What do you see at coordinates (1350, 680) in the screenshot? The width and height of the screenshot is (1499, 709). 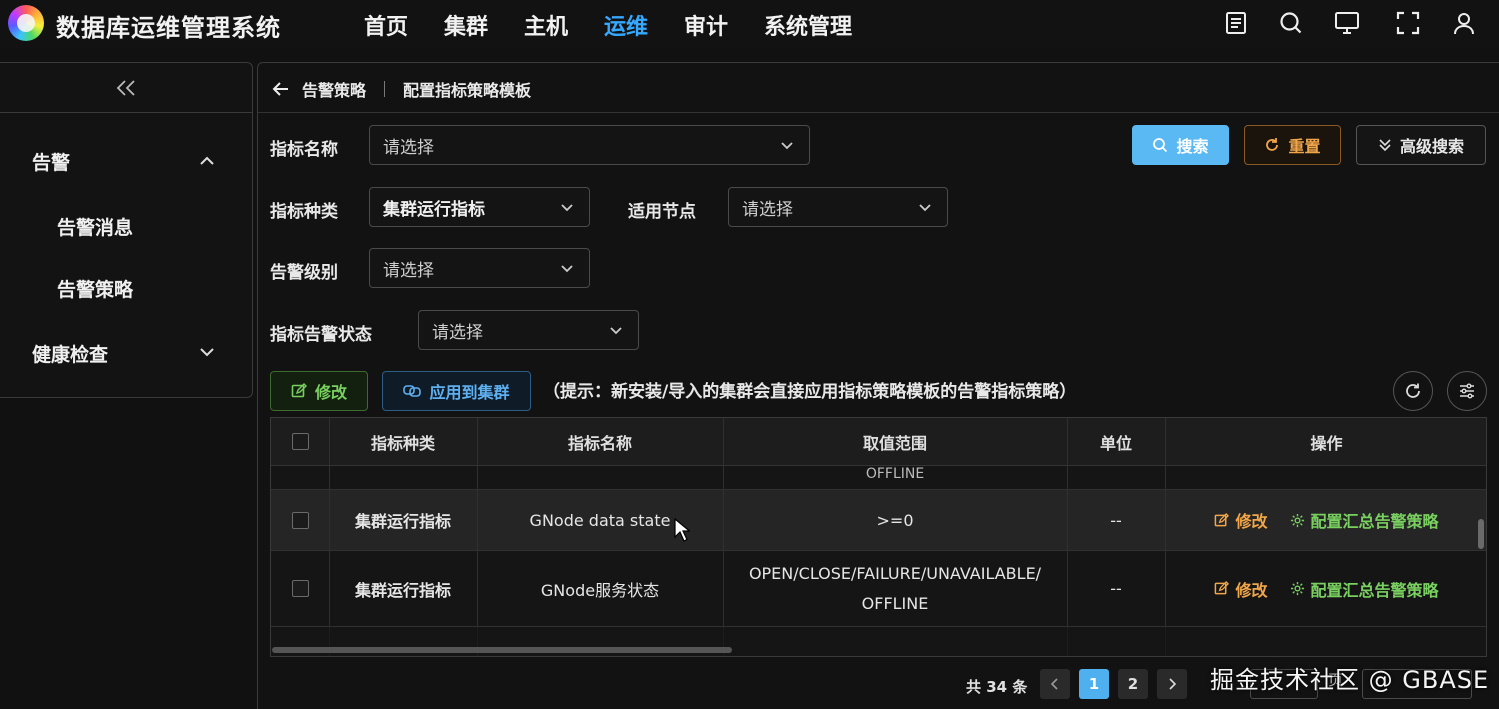 I see `watermark-text: 掘金技术社区 @ GBASE` at bounding box center [1350, 680].